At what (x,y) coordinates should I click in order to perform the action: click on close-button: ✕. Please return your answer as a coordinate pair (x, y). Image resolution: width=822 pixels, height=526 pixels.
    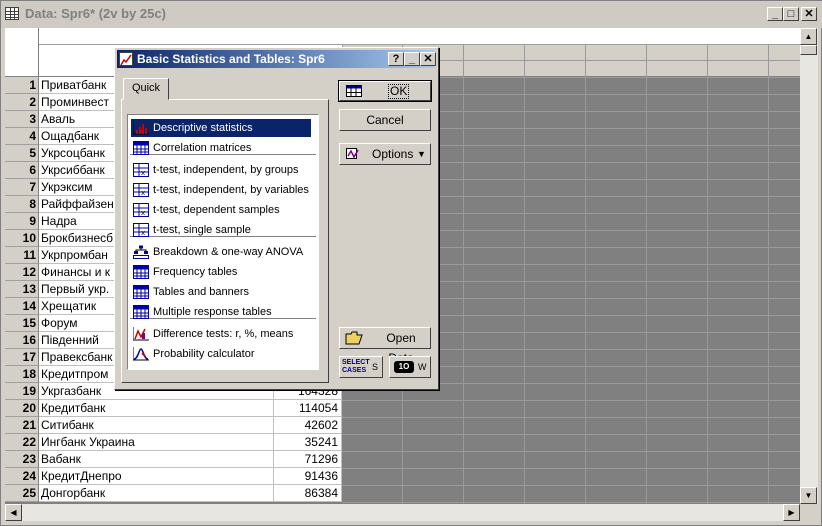
    Looking at the image, I should click on (809, 14).